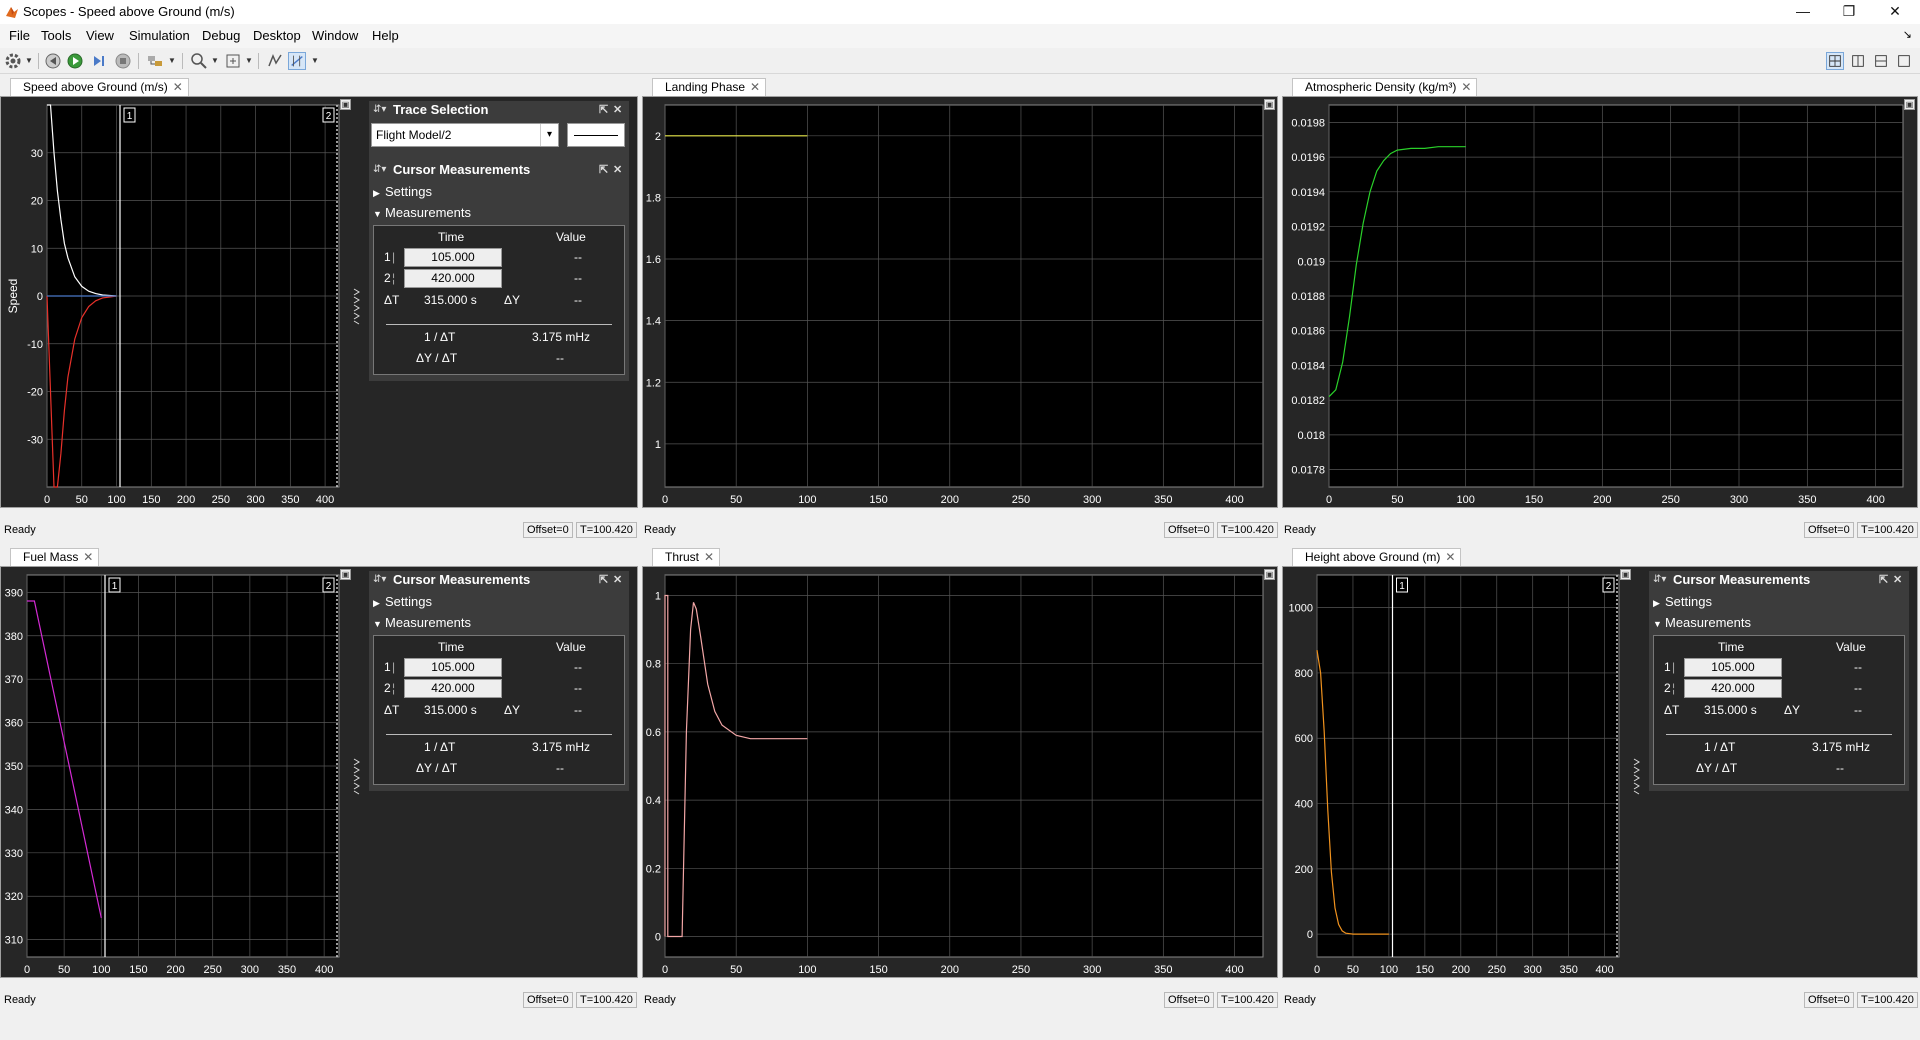  What do you see at coordinates (1377, 557) in the screenshot?
I see `tab-height-above-ground: Height above Ground (m) ✕` at bounding box center [1377, 557].